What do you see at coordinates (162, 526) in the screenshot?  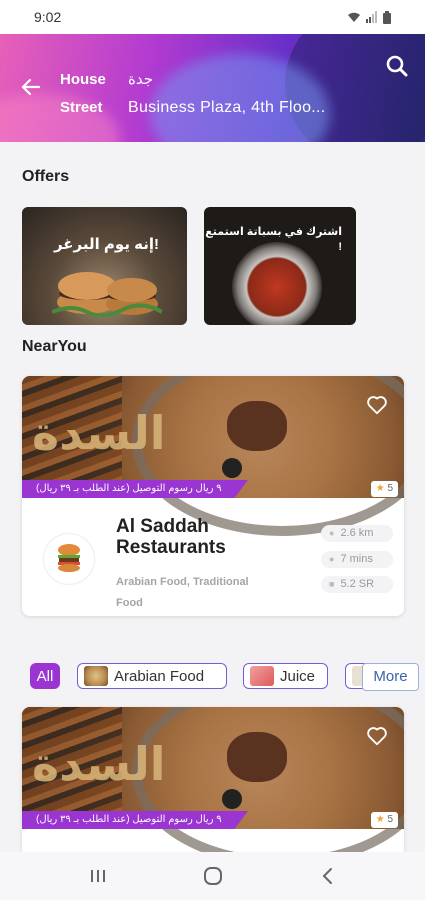 I see `restaurant-name-line1: Al Saddah` at bounding box center [162, 526].